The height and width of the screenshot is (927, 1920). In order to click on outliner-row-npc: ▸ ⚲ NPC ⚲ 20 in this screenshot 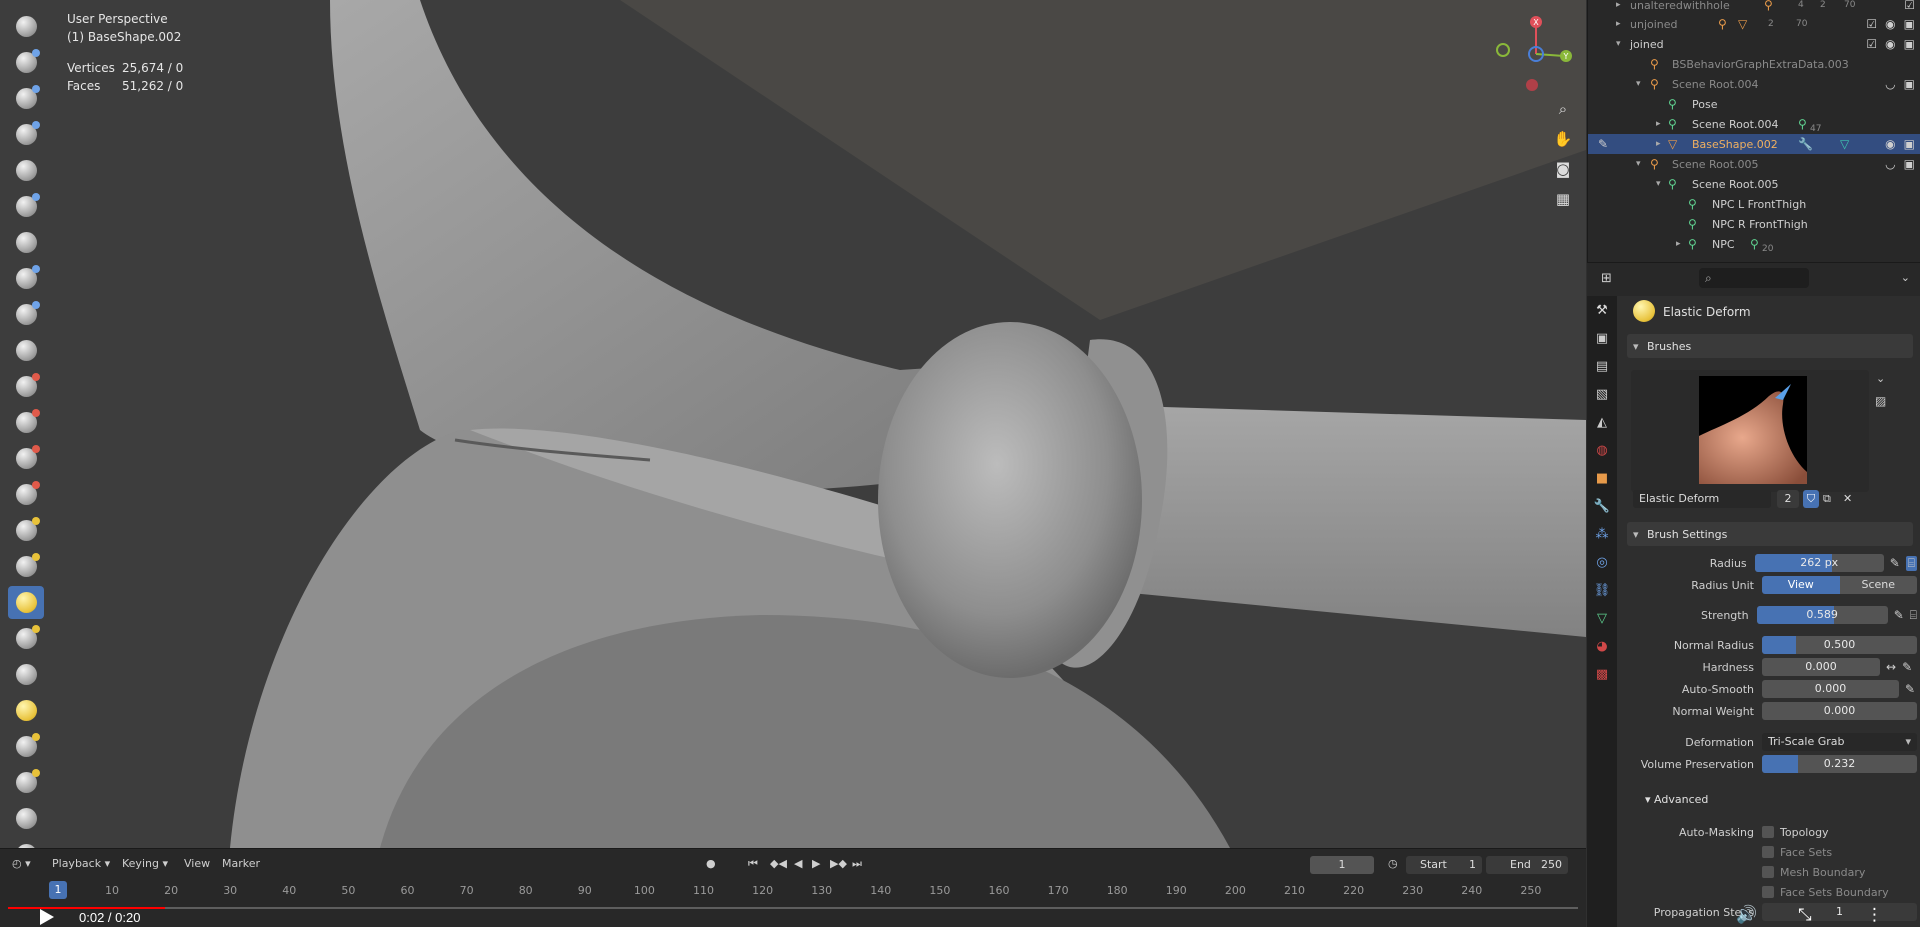, I will do `click(1754, 244)`.